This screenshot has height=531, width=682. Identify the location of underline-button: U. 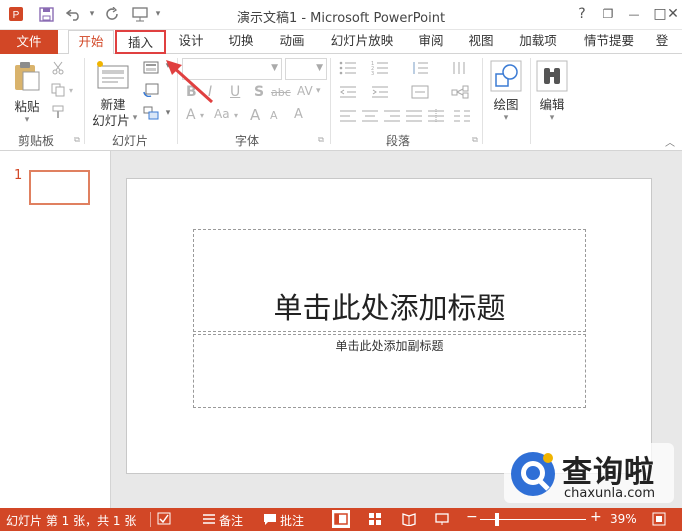
(235, 92).